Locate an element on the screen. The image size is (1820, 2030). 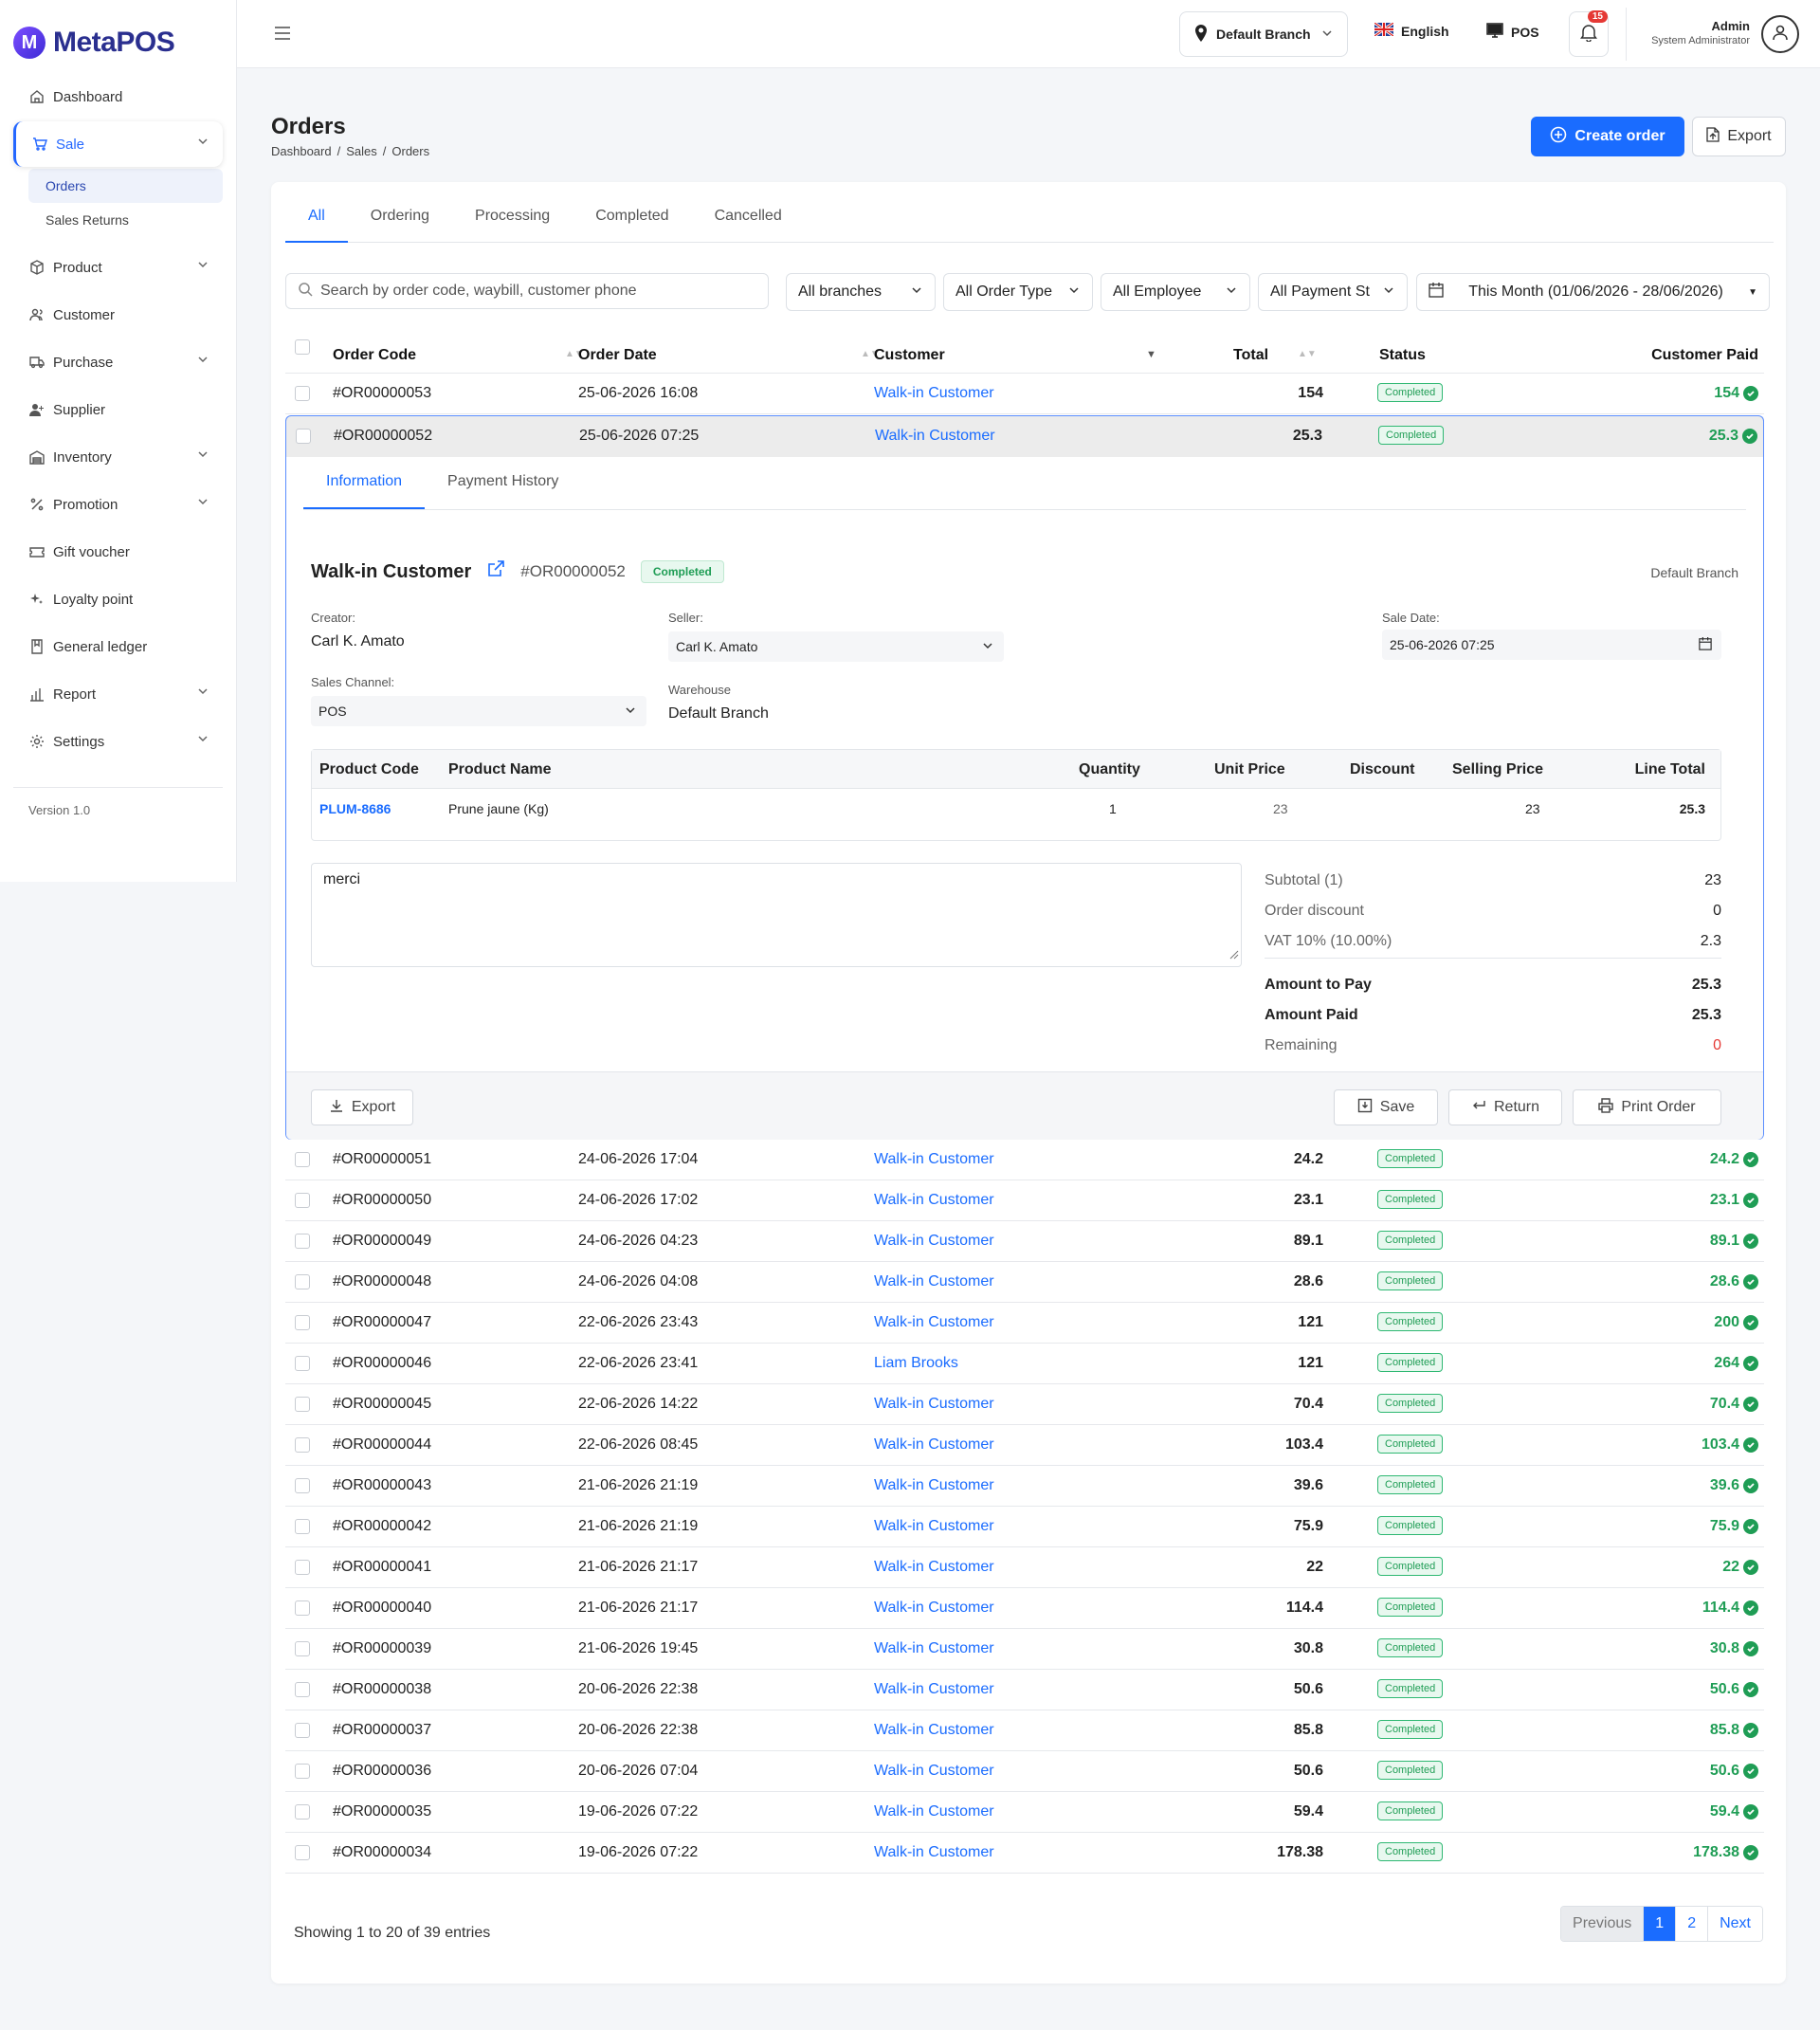
tab-processing: Processing is located at coordinates (512, 222).